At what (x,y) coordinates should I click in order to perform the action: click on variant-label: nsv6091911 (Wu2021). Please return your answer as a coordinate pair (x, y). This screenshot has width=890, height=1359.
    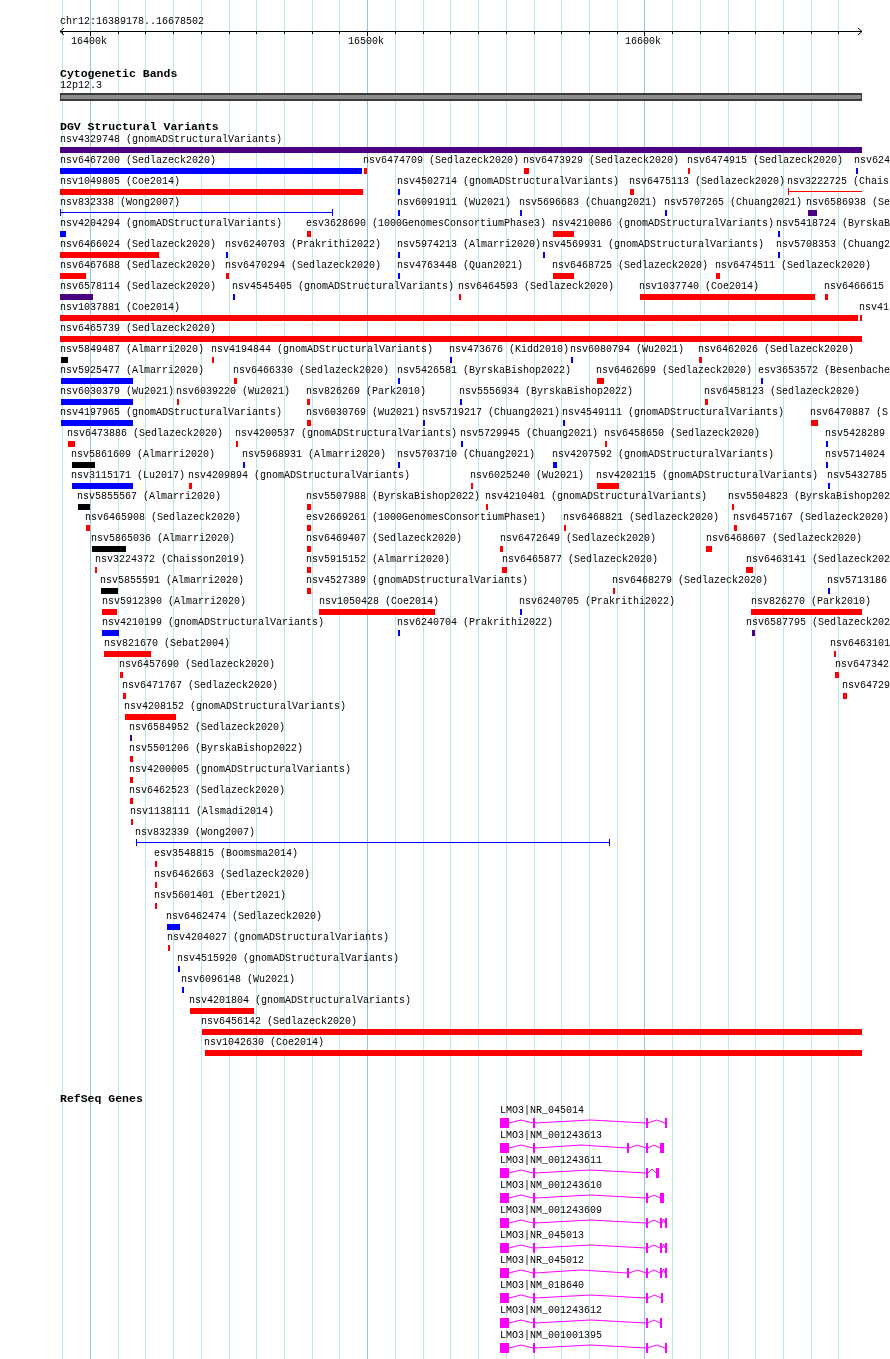
    Looking at the image, I should click on (454, 202).